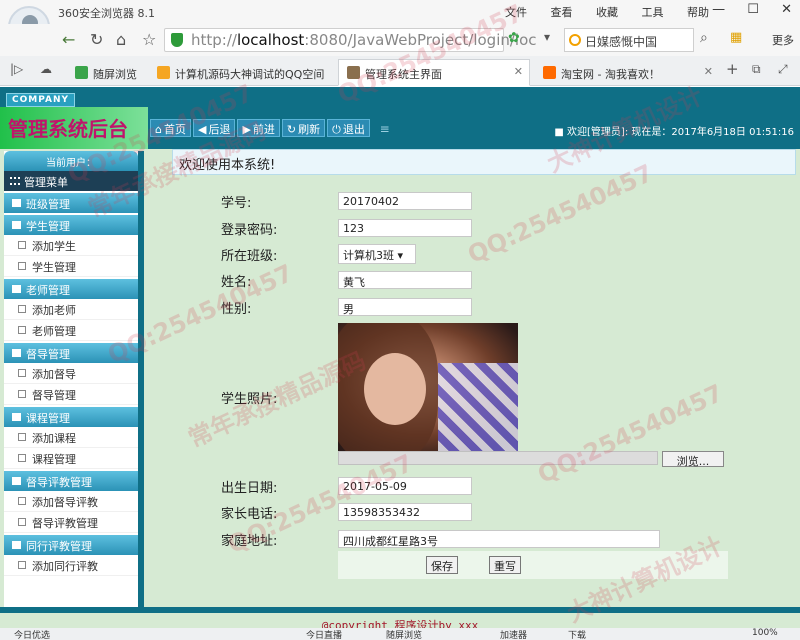  What do you see at coordinates (249, 488) in the screenshot?
I see `label-birth: 出生日期:` at bounding box center [249, 488].